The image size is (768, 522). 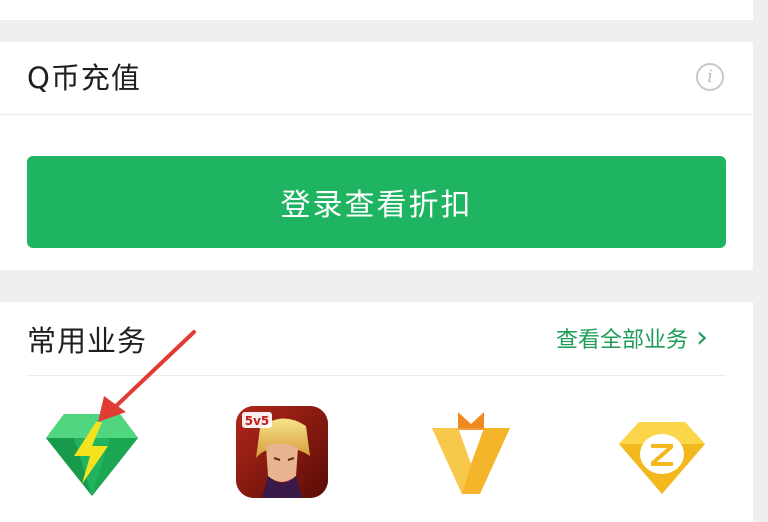 I want to click on green-gem-lightning-icon, so click(x=92, y=454).